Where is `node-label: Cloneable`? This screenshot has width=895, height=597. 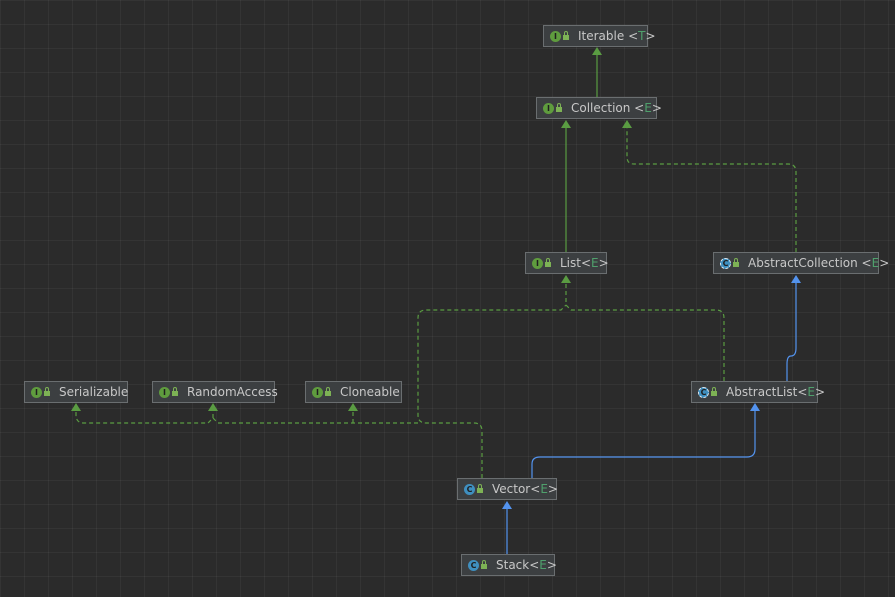
node-label: Cloneable is located at coordinates (370, 392).